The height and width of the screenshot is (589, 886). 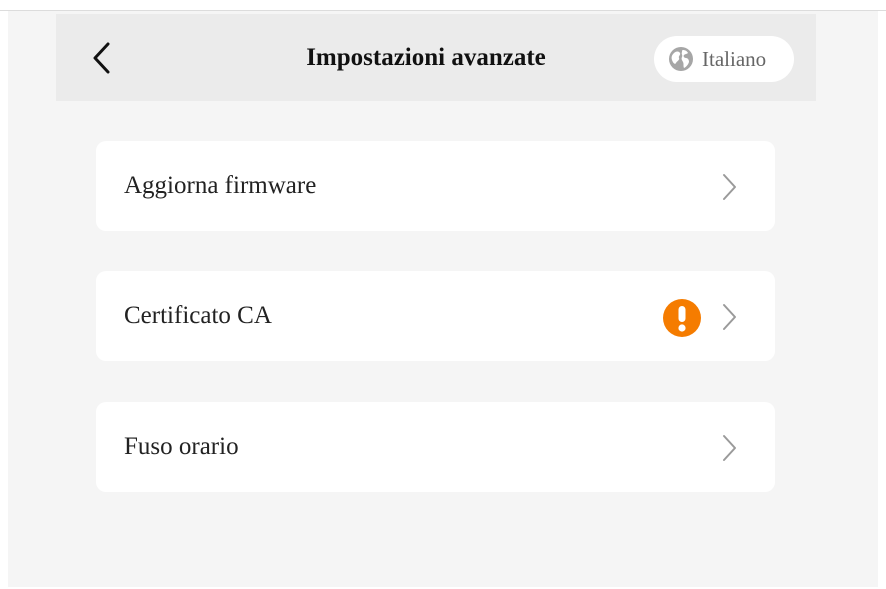 I want to click on list-item-label: Certificato CA, so click(x=198, y=315).